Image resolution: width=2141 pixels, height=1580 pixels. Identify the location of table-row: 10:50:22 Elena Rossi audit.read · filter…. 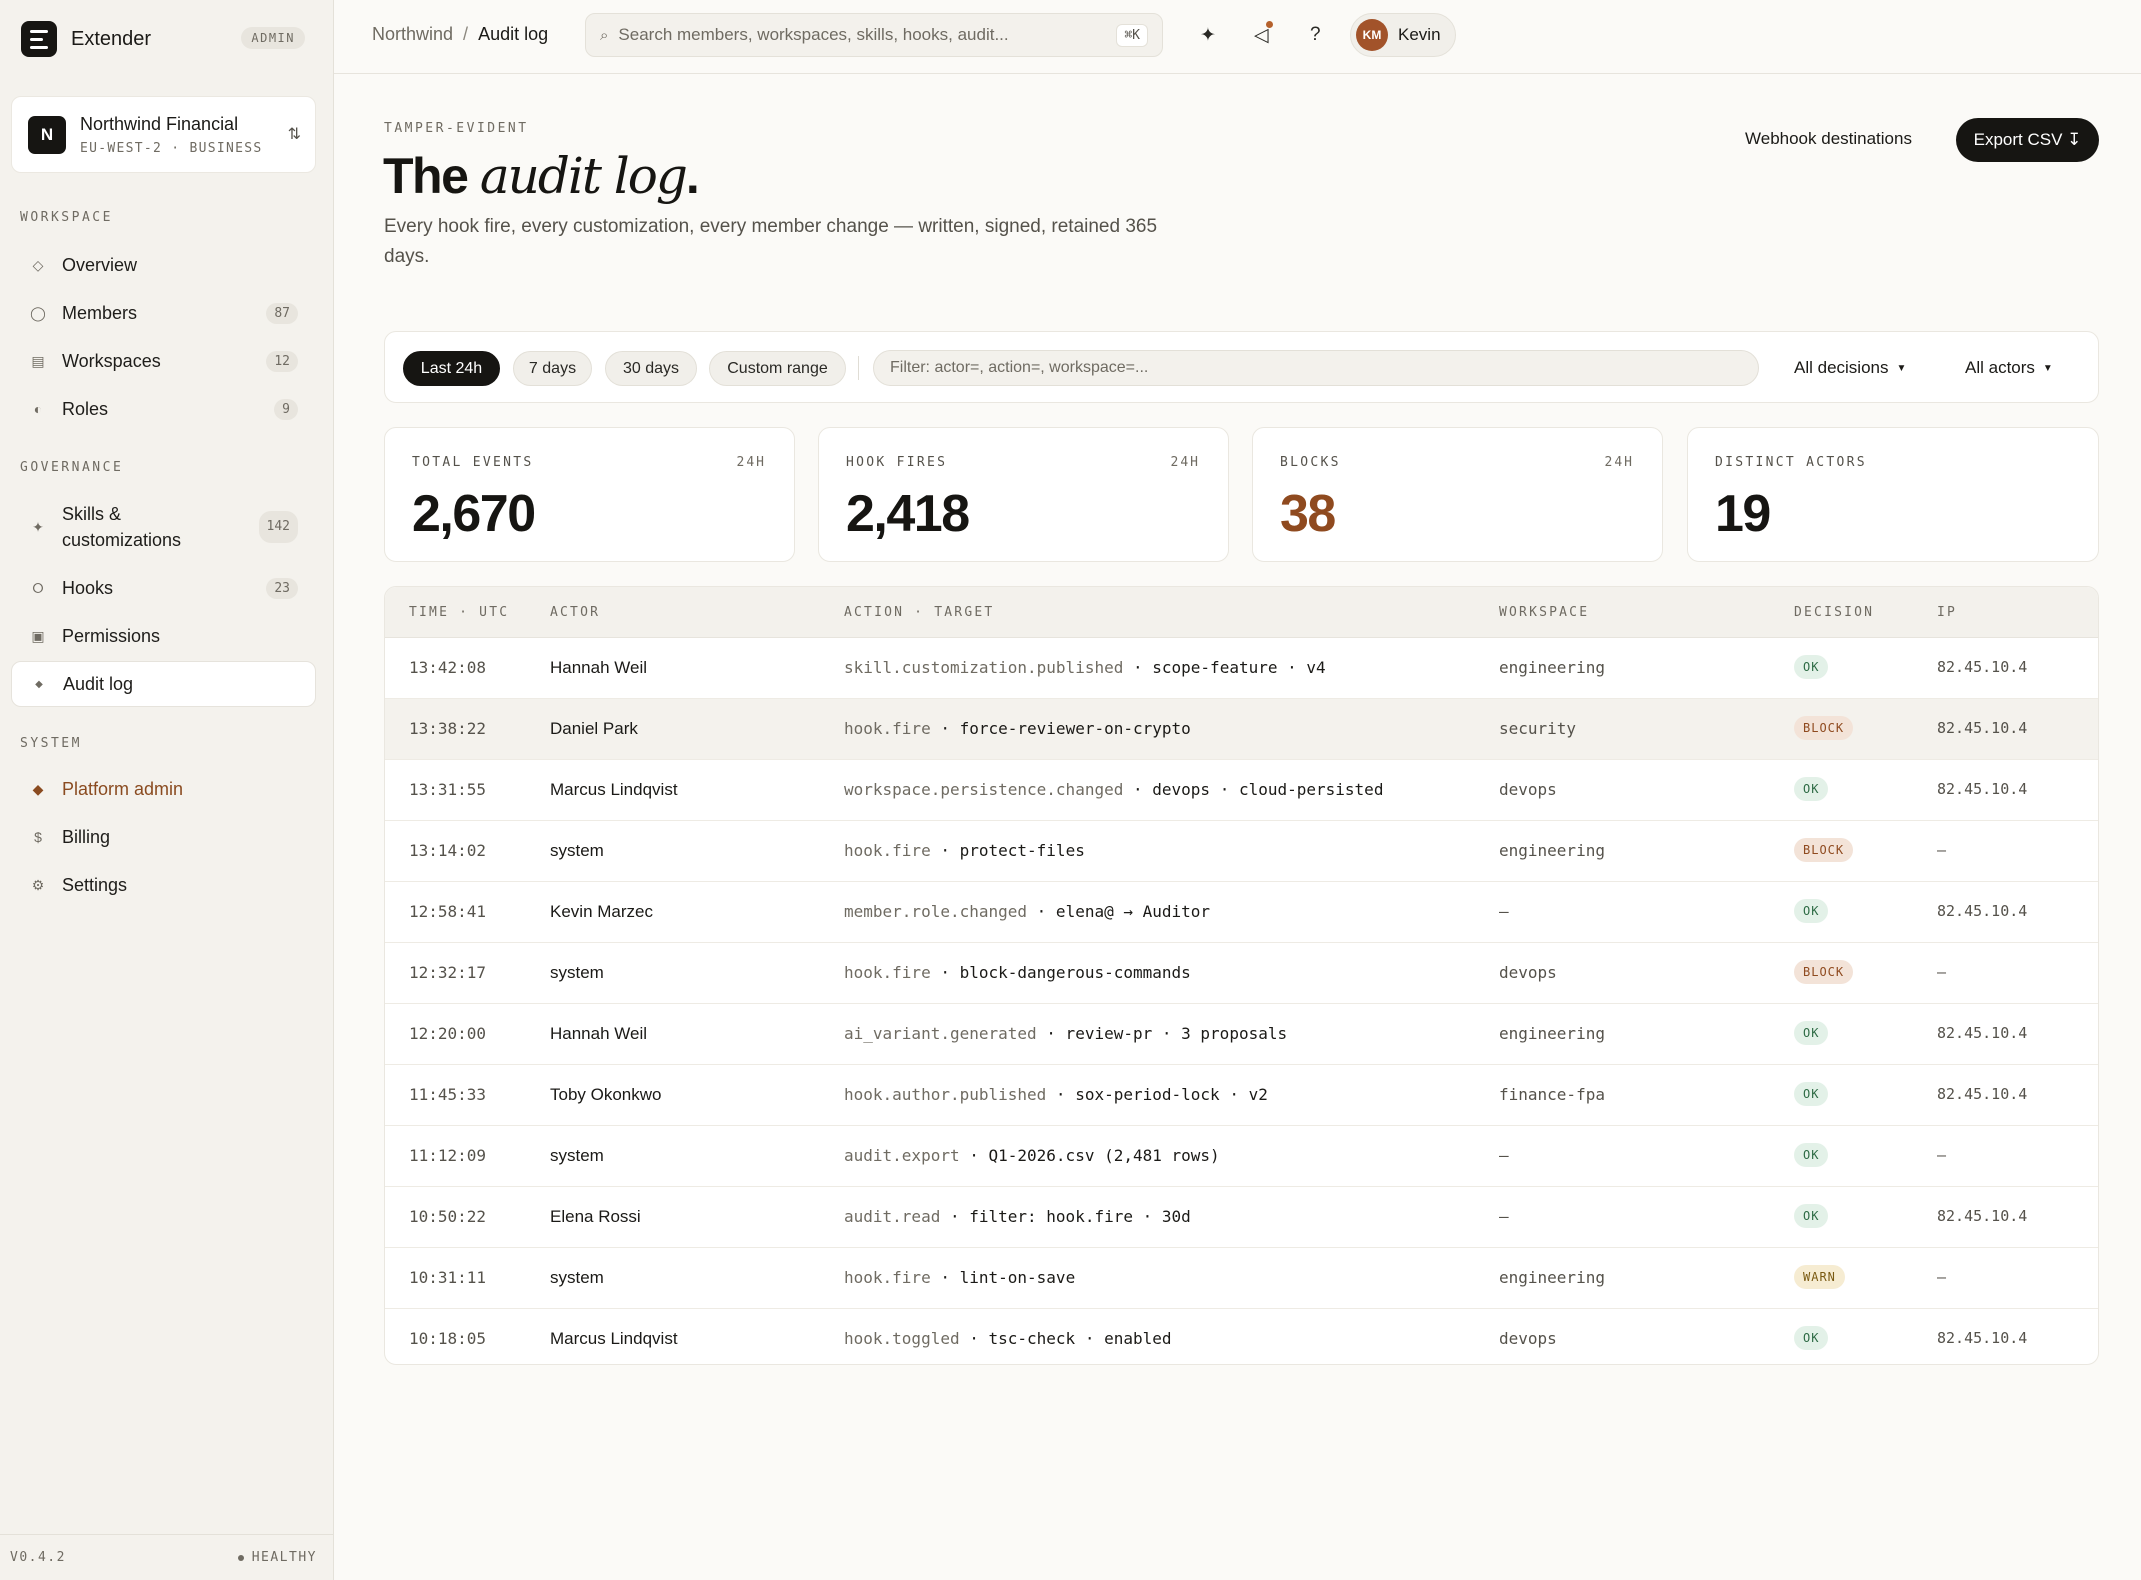
(1241, 1217).